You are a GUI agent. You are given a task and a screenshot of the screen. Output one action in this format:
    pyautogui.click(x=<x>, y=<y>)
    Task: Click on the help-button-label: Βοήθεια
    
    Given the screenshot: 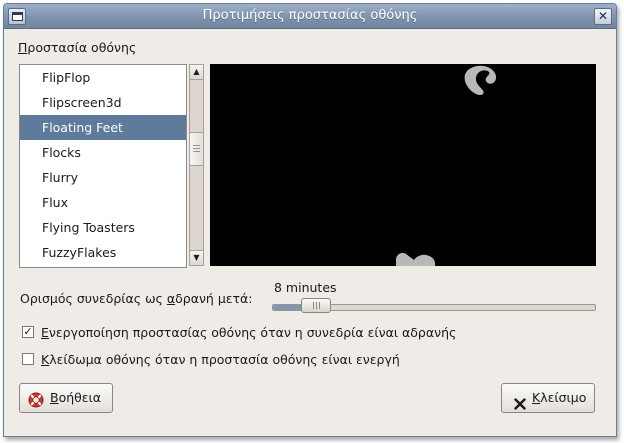 What is the action you would take?
    pyautogui.click(x=75, y=398)
    